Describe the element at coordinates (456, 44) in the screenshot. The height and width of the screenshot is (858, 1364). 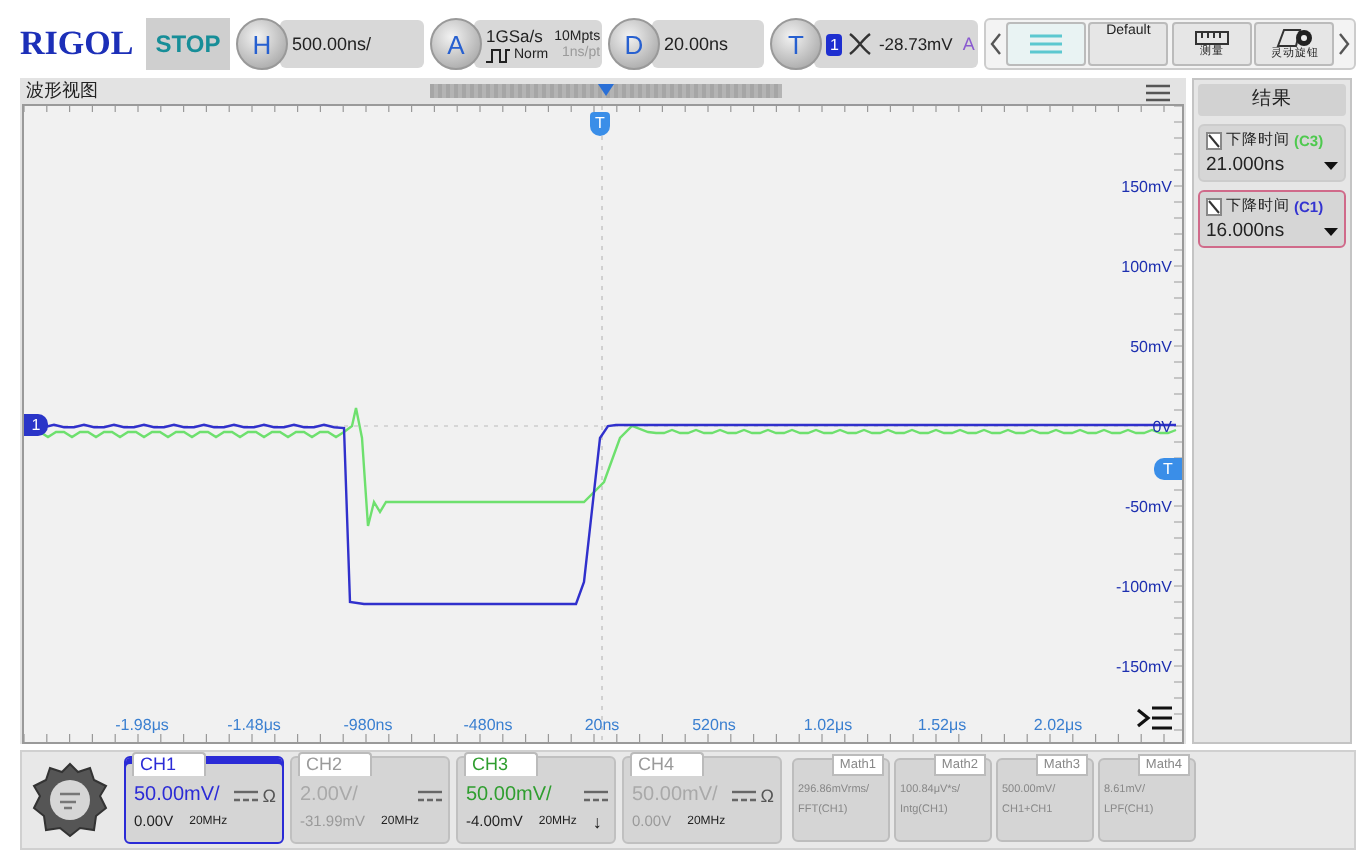
I see `acquire-button: A` at that location.